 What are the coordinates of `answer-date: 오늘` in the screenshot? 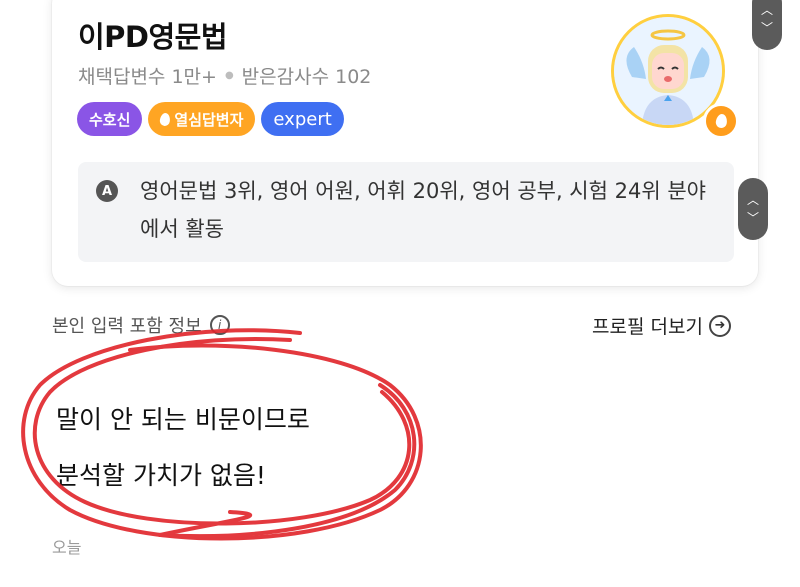 It's located at (67, 547).